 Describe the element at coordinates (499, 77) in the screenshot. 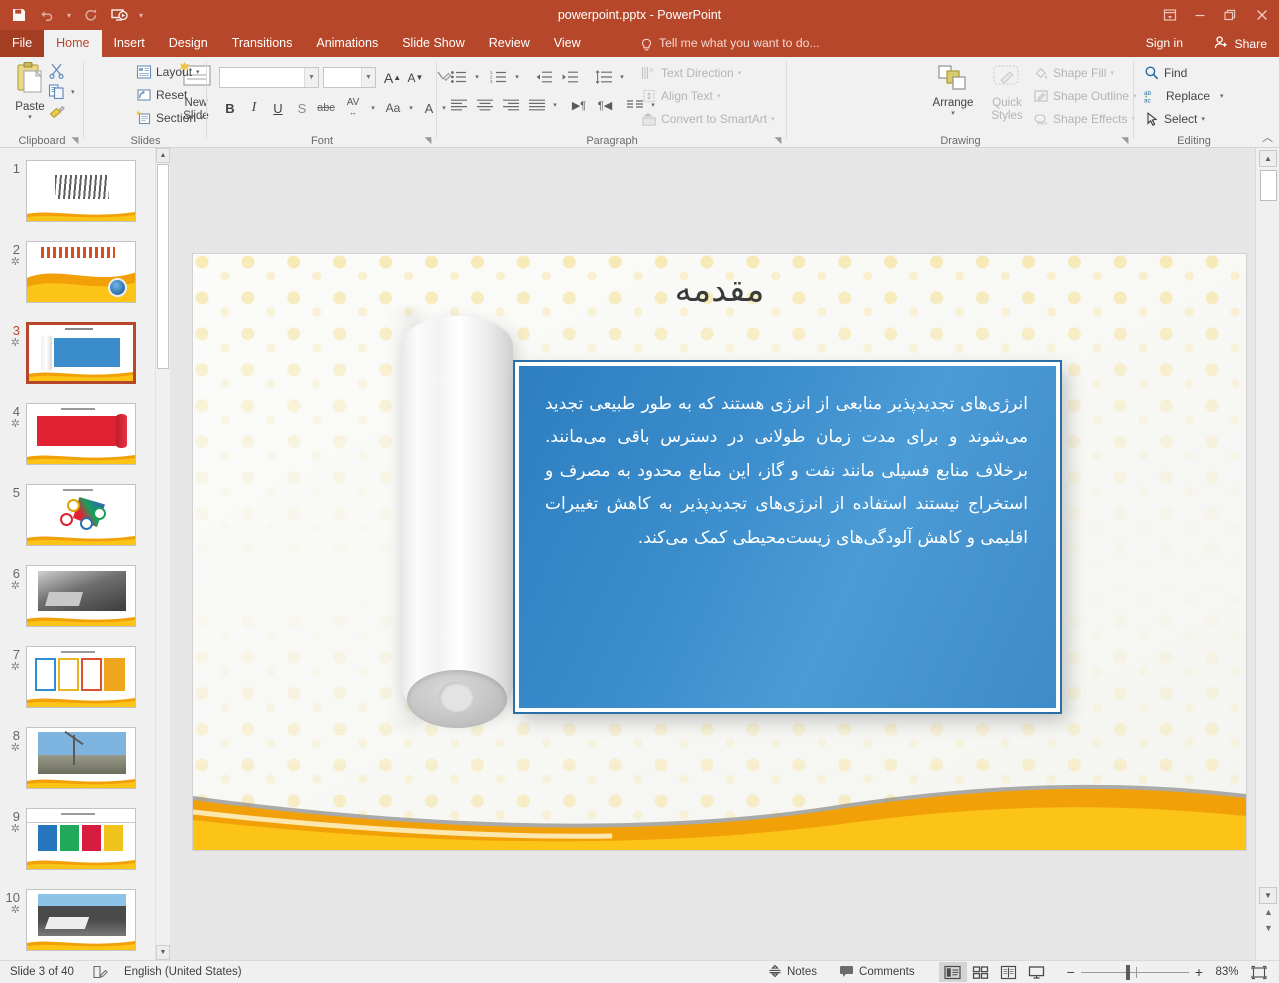

I see `numbering-button: 123` at that location.